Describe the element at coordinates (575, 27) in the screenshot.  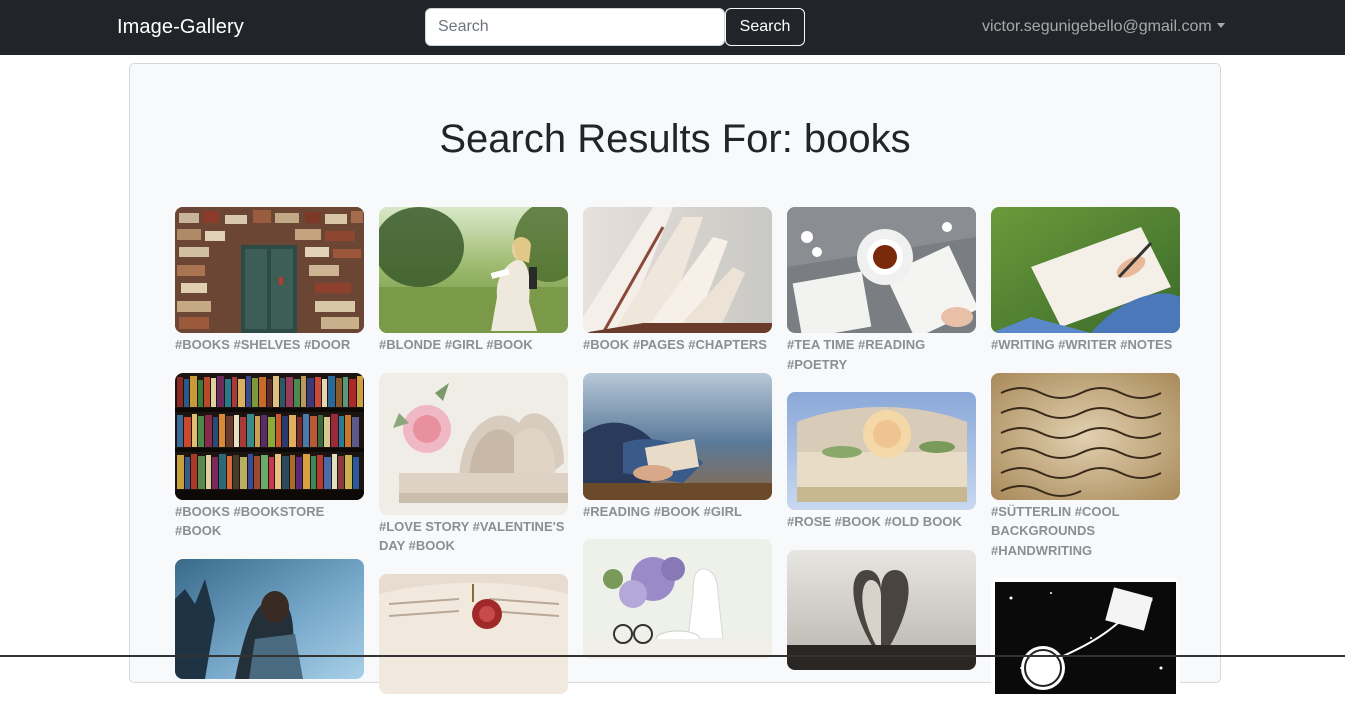
I see `search-input` at that location.